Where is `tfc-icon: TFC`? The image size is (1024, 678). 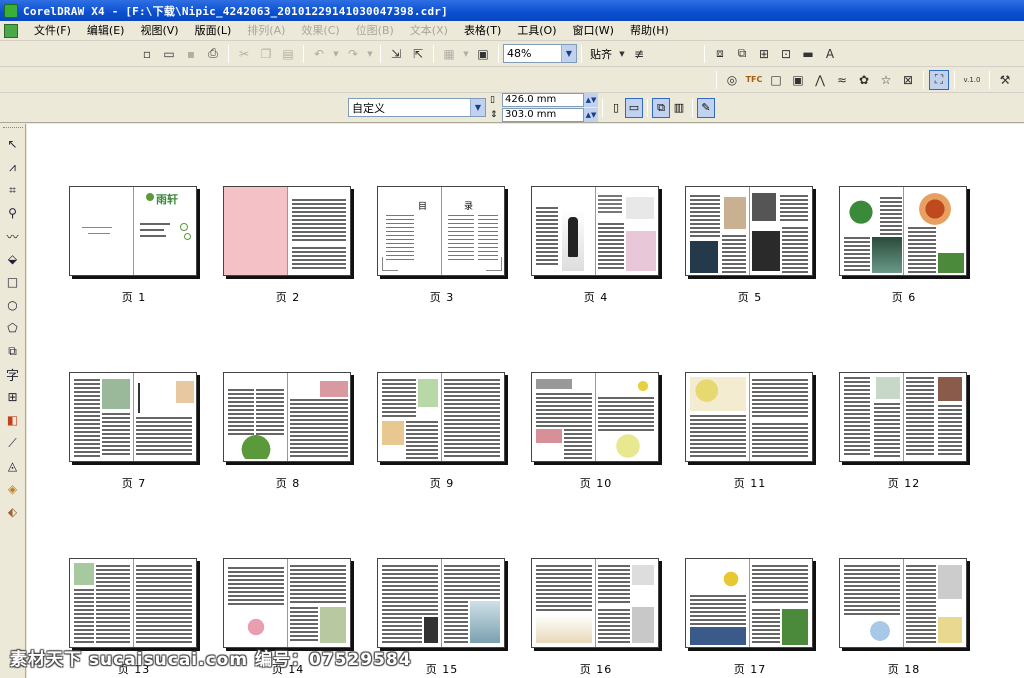
tfc-icon: TFC is located at coordinates (754, 80).